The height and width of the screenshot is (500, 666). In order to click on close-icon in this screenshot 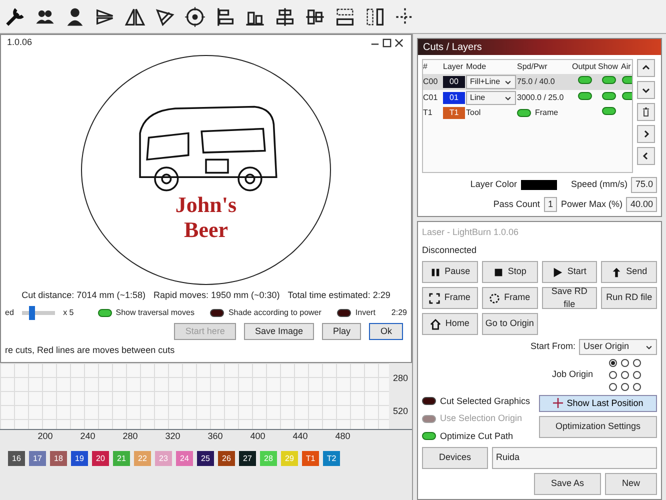, I will do `click(399, 43)`.